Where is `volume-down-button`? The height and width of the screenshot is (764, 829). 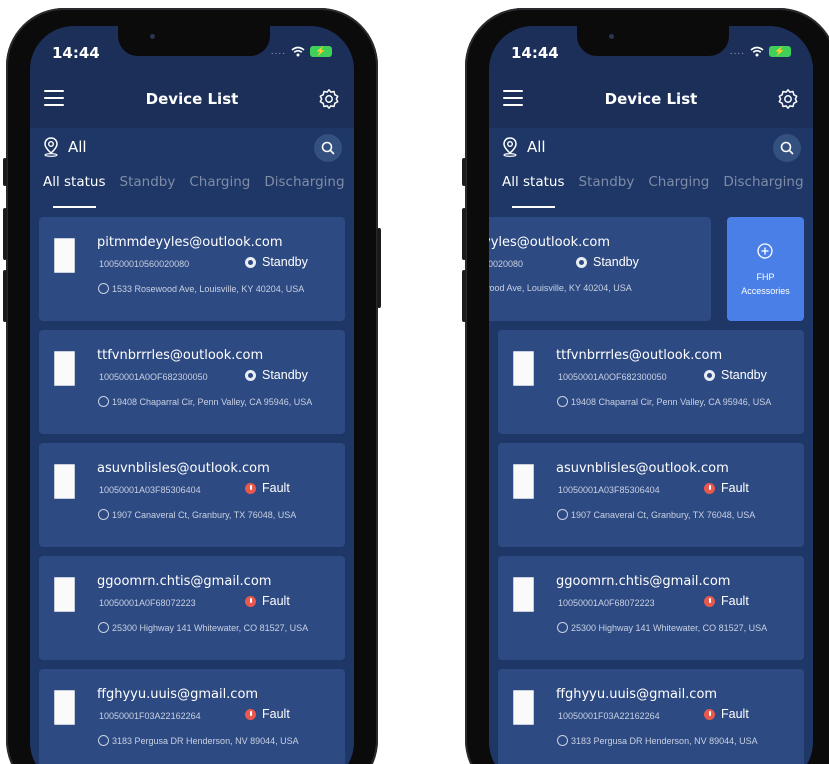 volume-down-button is located at coordinates (5, 296).